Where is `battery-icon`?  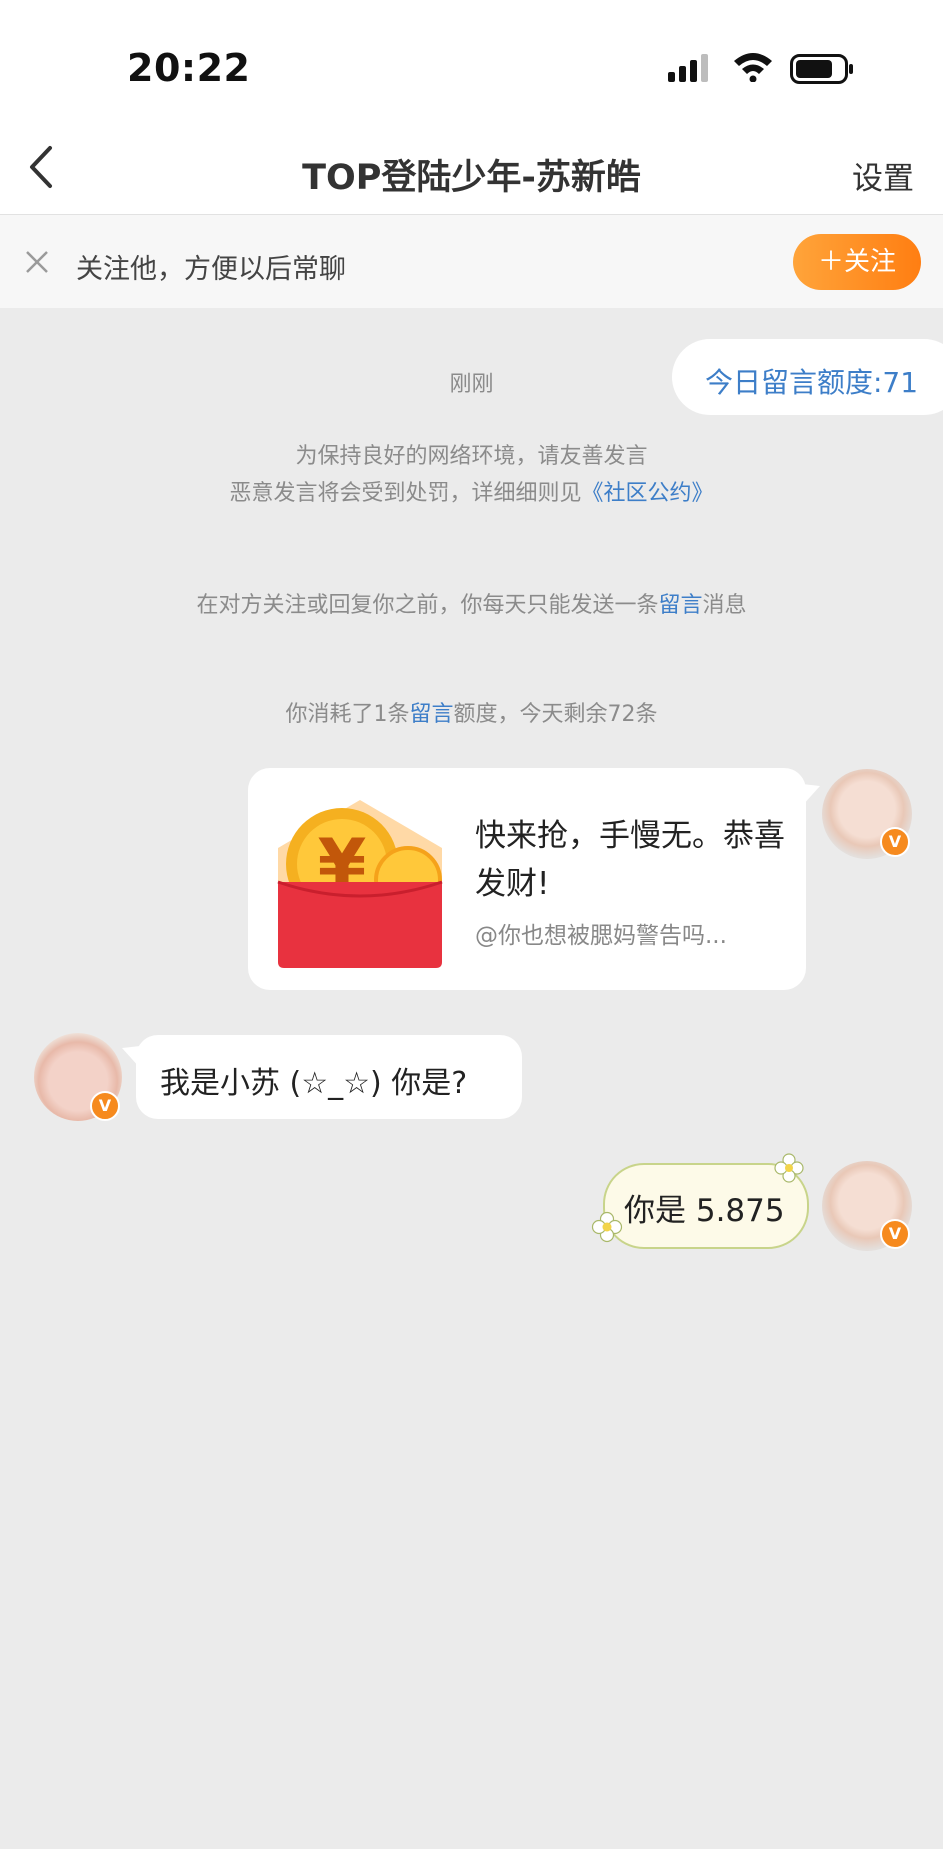
battery-icon is located at coordinates (821, 69).